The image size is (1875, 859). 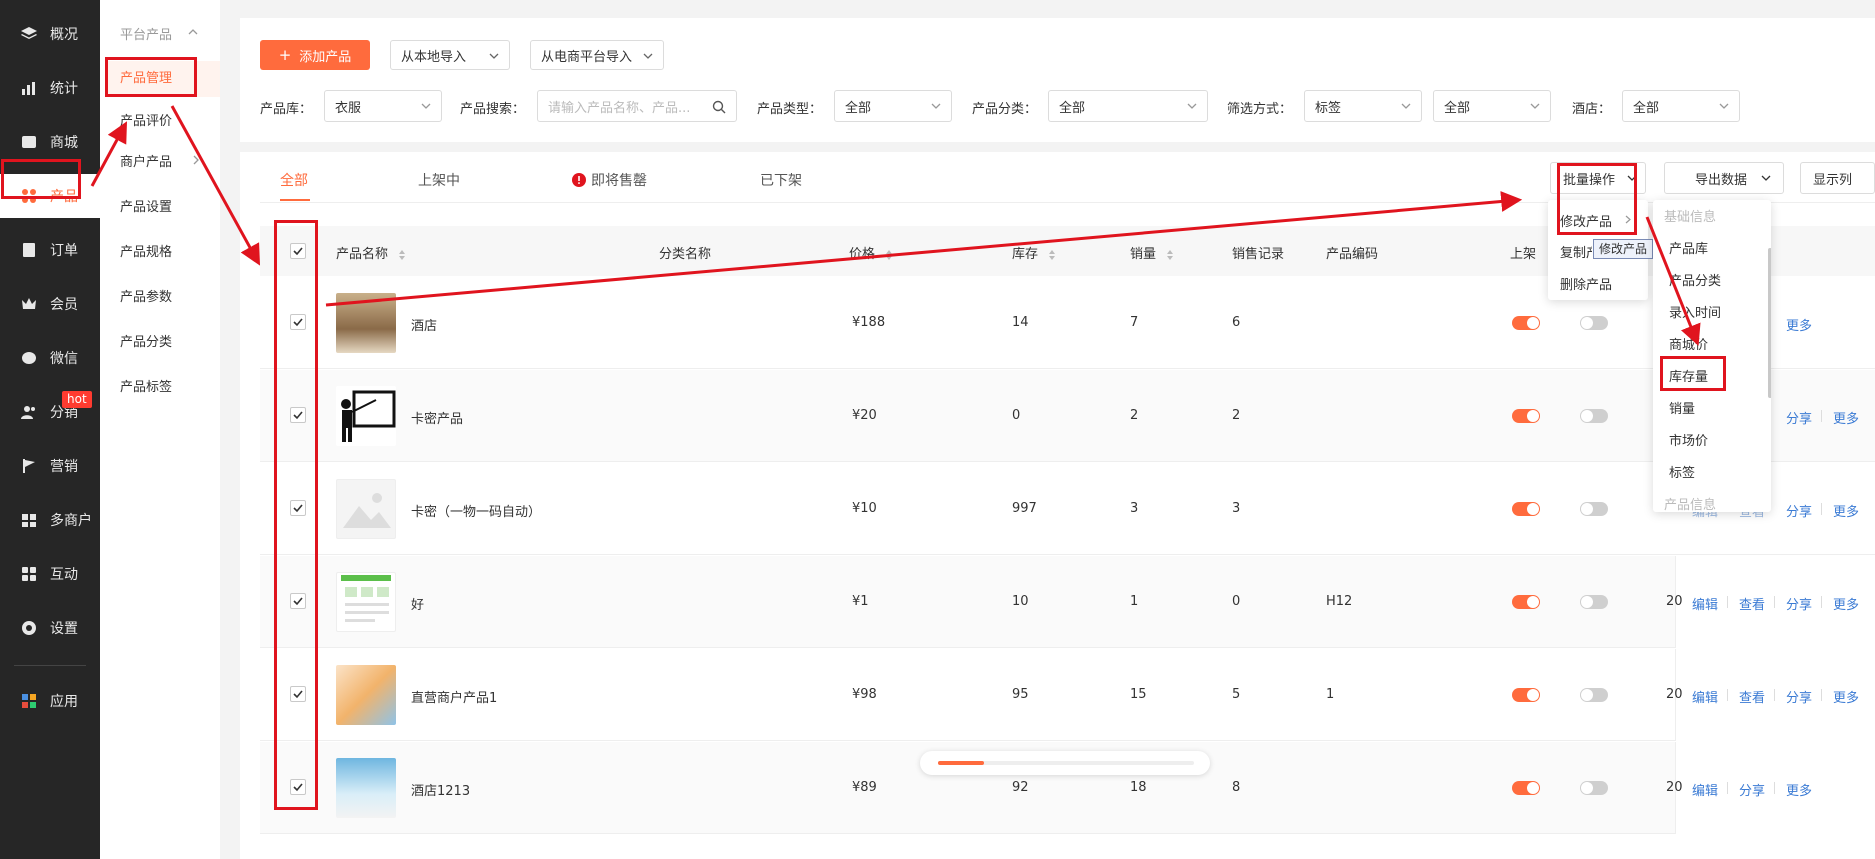 I want to click on menu-scrollbar, so click(x=1769, y=323).